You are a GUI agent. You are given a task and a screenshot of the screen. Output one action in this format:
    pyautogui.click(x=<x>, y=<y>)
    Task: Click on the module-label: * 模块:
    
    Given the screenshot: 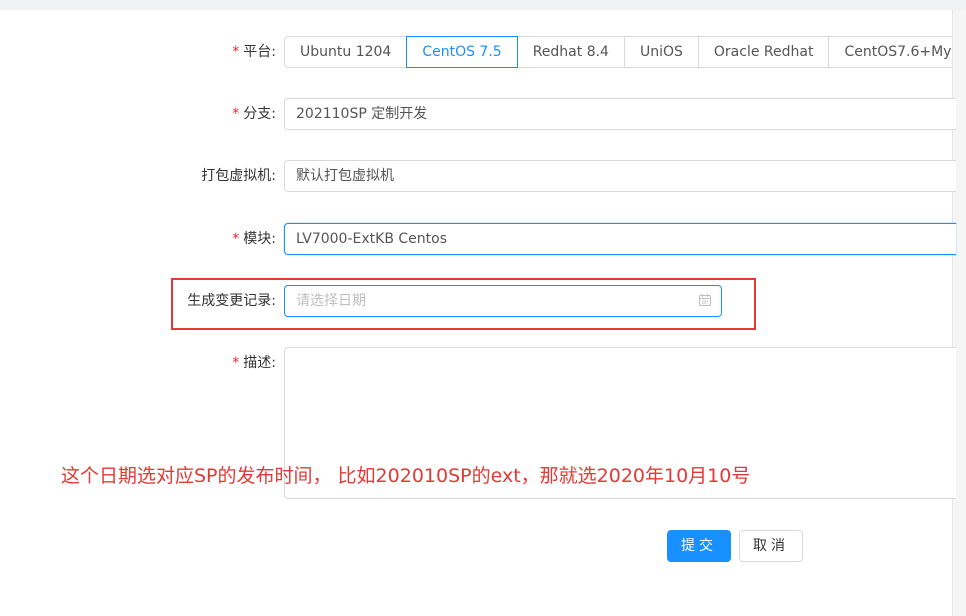 What is the action you would take?
    pyautogui.click(x=254, y=239)
    